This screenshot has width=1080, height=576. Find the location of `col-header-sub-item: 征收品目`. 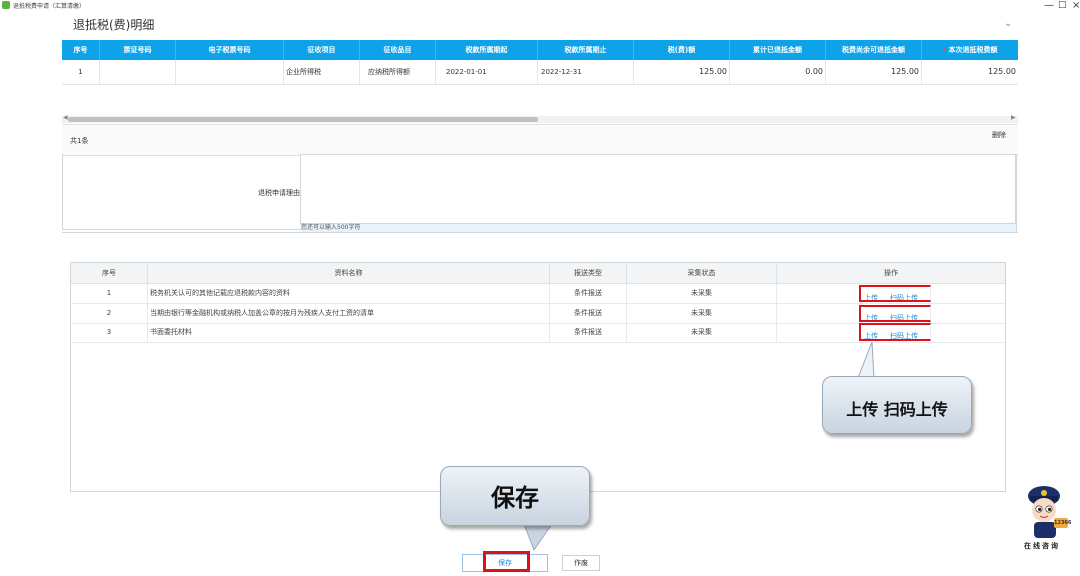

col-header-sub-item: 征收品目 is located at coordinates (398, 50).